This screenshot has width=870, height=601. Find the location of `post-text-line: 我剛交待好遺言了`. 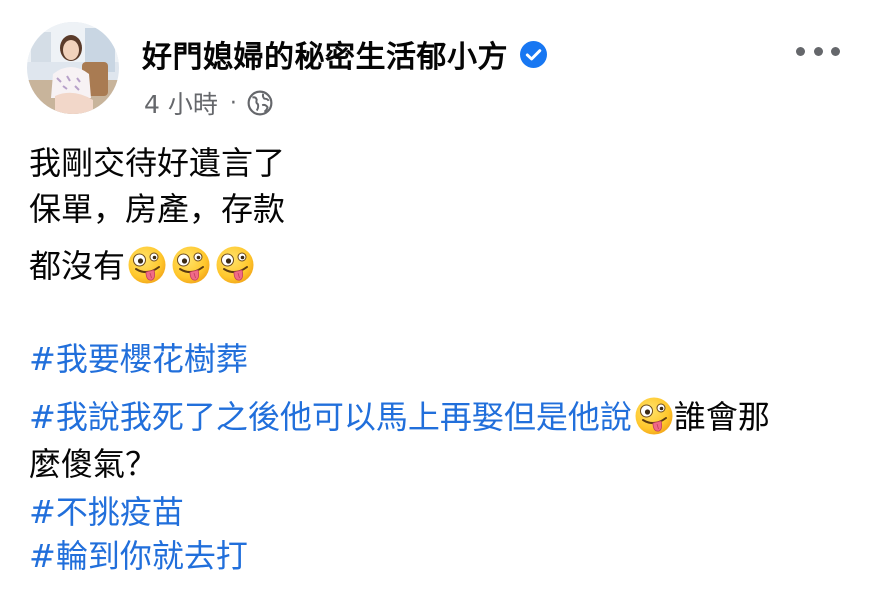

post-text-line: 我剛交待好遺言了 is located at coordinates (157, 163).